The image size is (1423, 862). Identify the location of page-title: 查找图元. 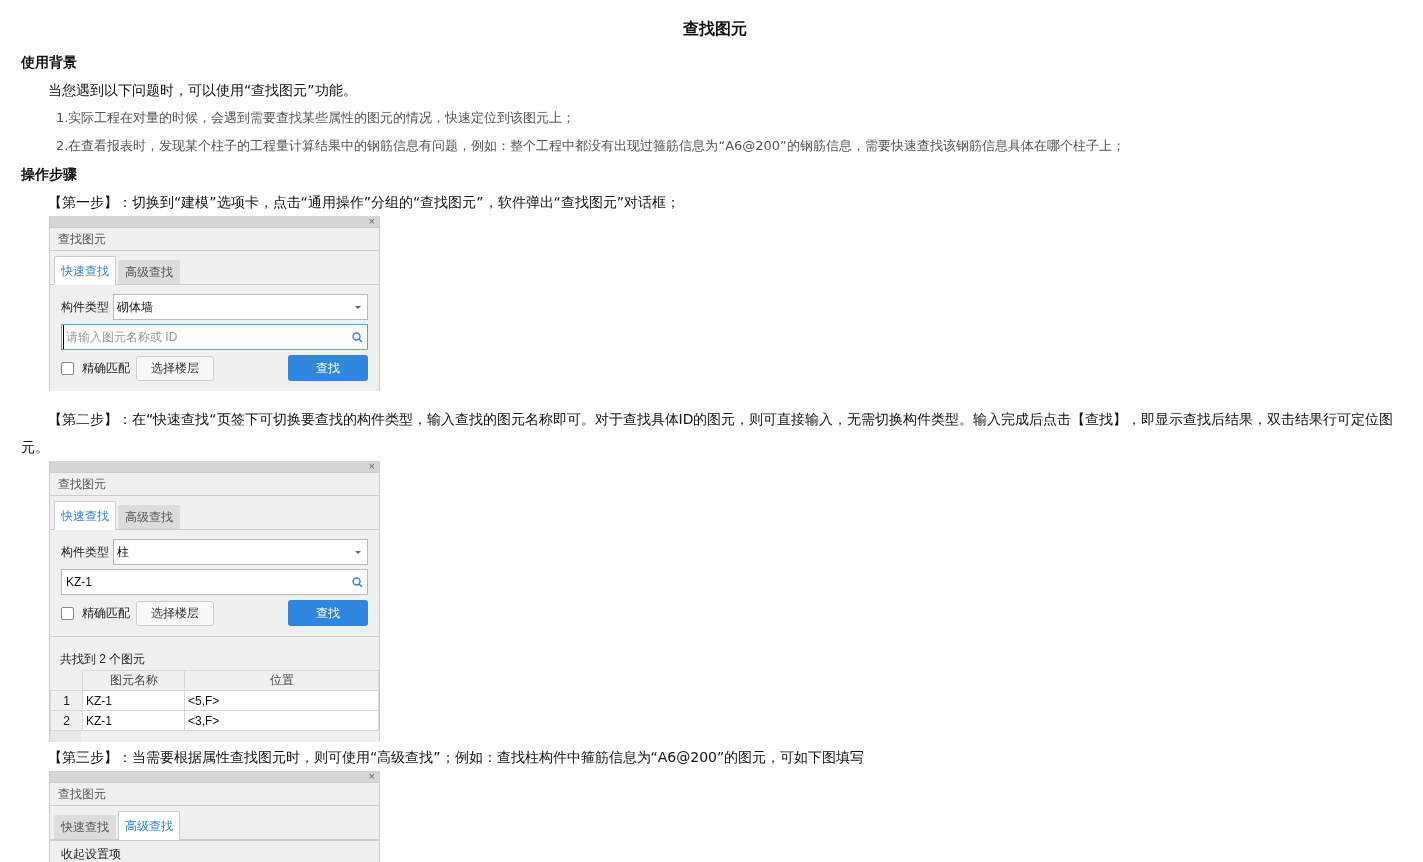
(714, 29).